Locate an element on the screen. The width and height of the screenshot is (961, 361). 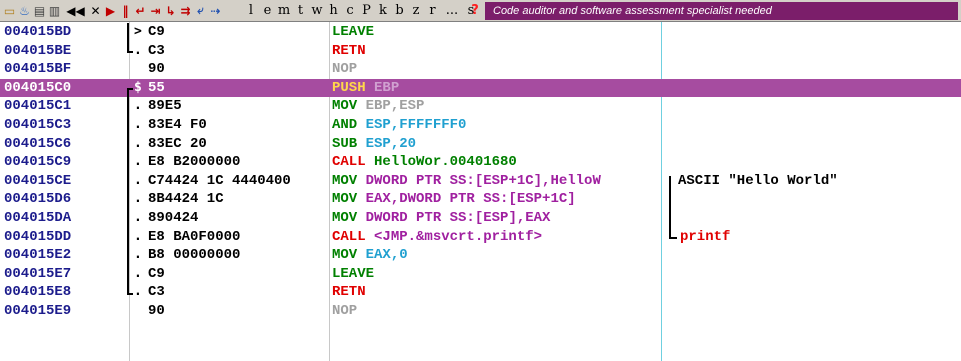
listing-row: 004015E7. C9 LEAVE is located at coordinates (480, 274).